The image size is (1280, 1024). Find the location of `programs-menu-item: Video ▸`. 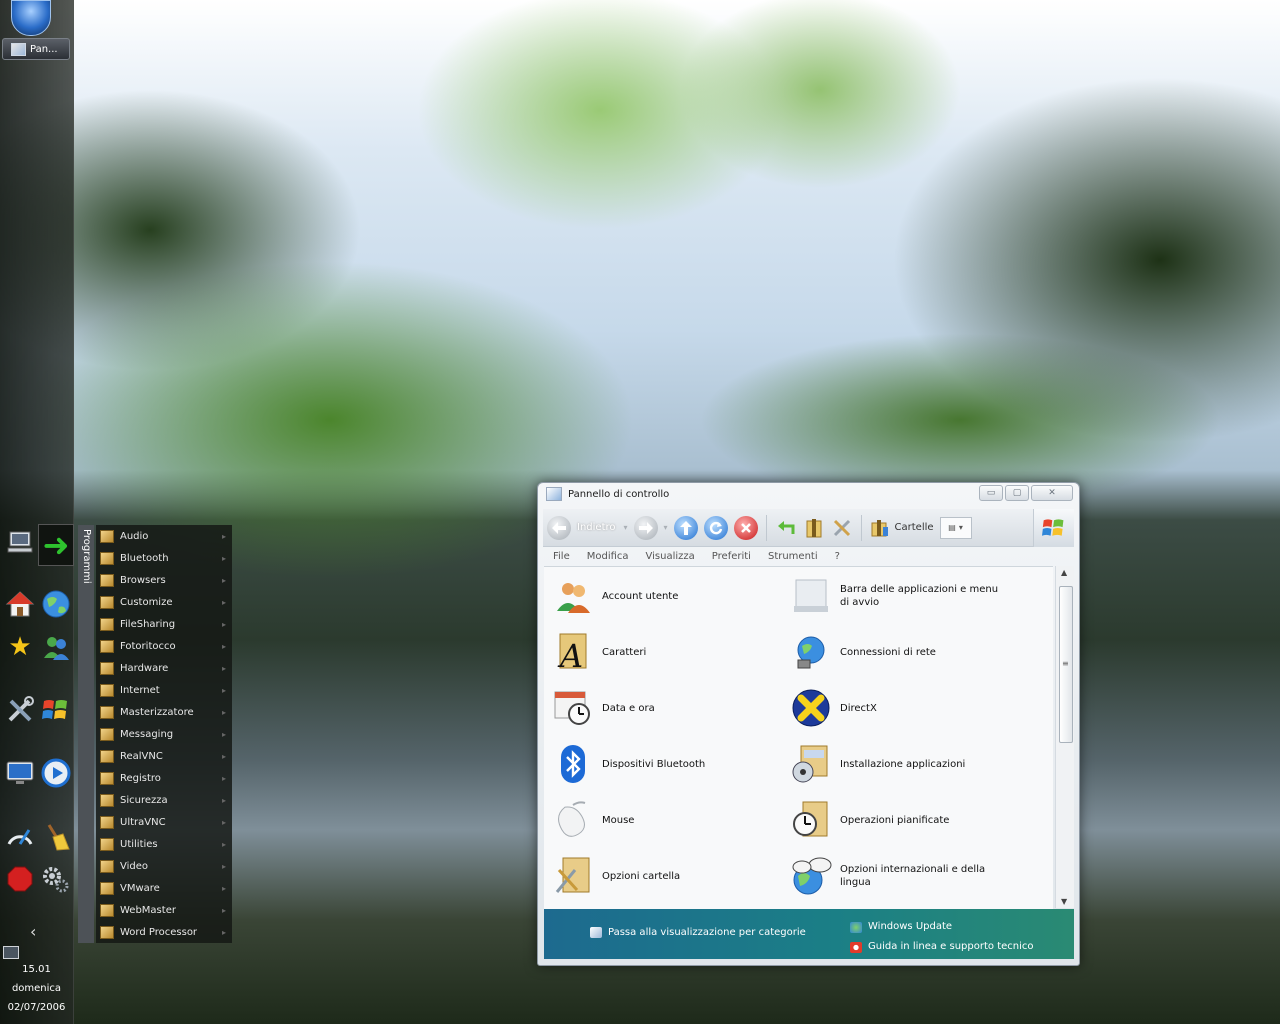

programs-menu-item: Video ▸ is located at coordinates (164, 866).